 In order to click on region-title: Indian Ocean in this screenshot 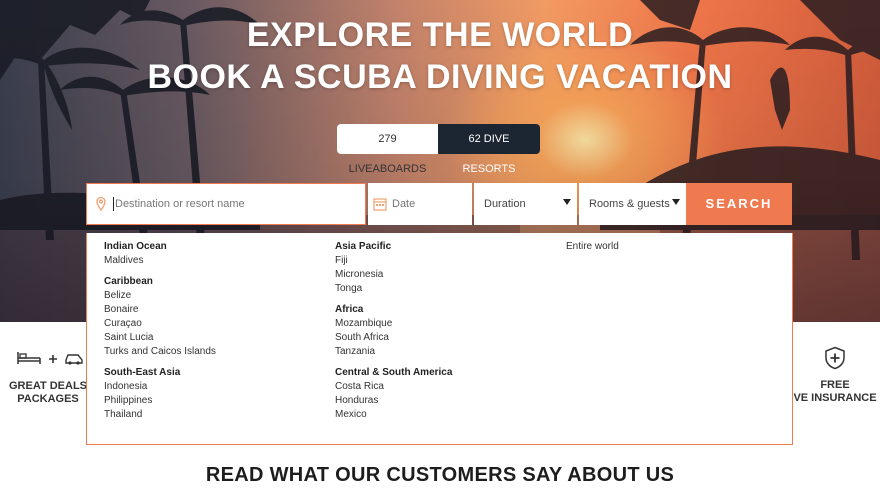, I will do `click(160, 247)`.